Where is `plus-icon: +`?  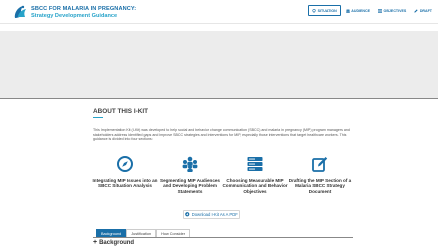
plus-icon: + is located at coordinates (95, 242).